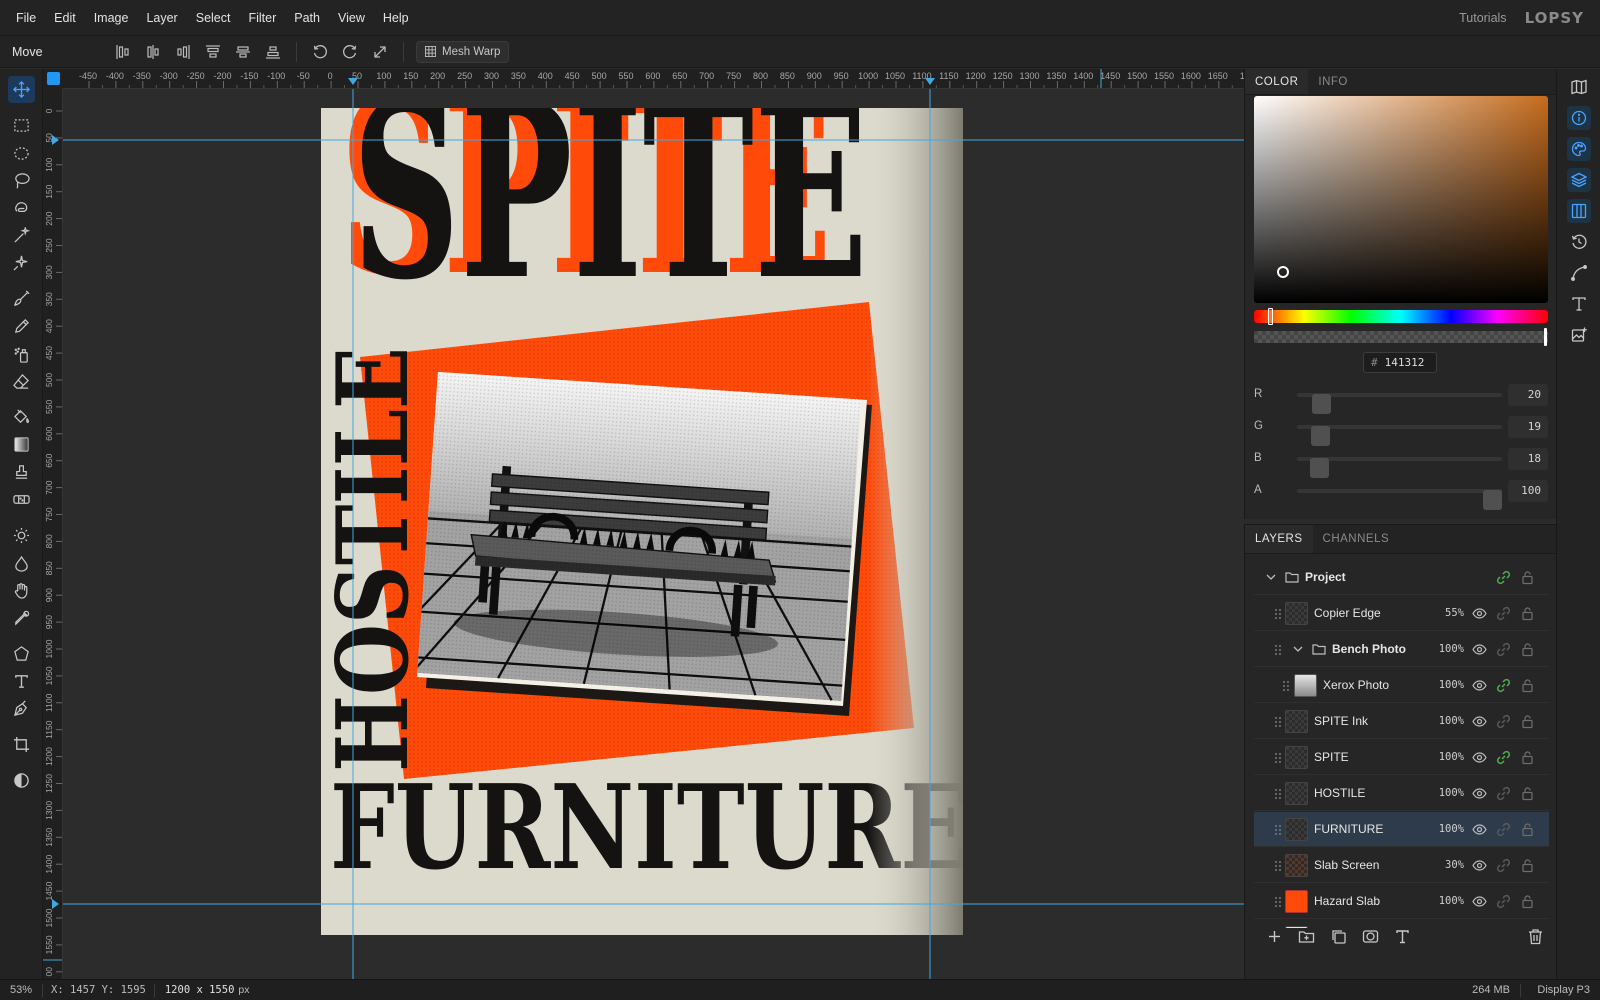 This screenshot has height=1000, width=1600. What do you see at coordinates (1401, 793) in the screenshot?
I see `layer-row: HOSTILE 100%` at bounding box center [1401, 793].